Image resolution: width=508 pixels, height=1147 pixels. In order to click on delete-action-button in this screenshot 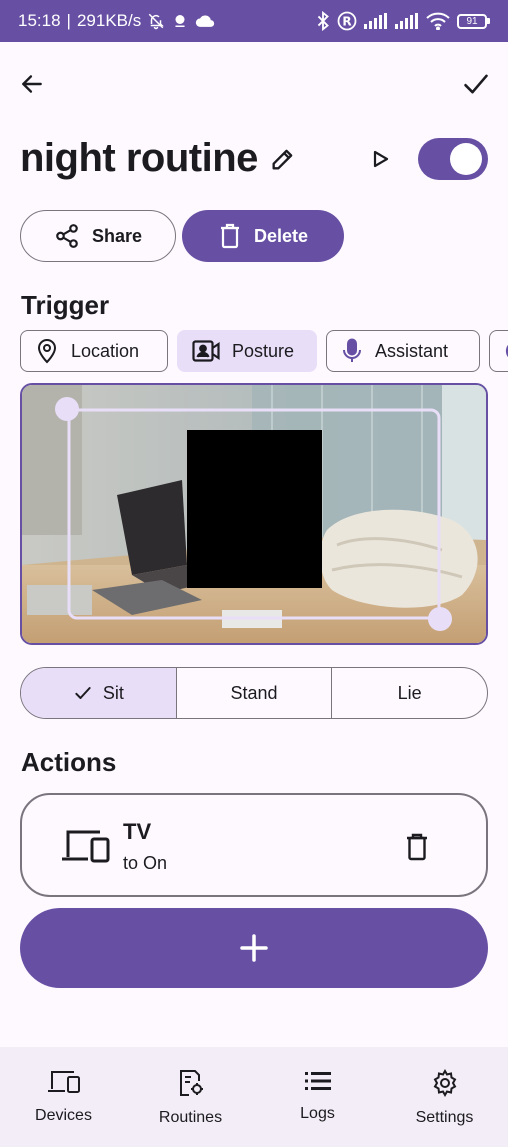, I will do `click(417, 847)`.